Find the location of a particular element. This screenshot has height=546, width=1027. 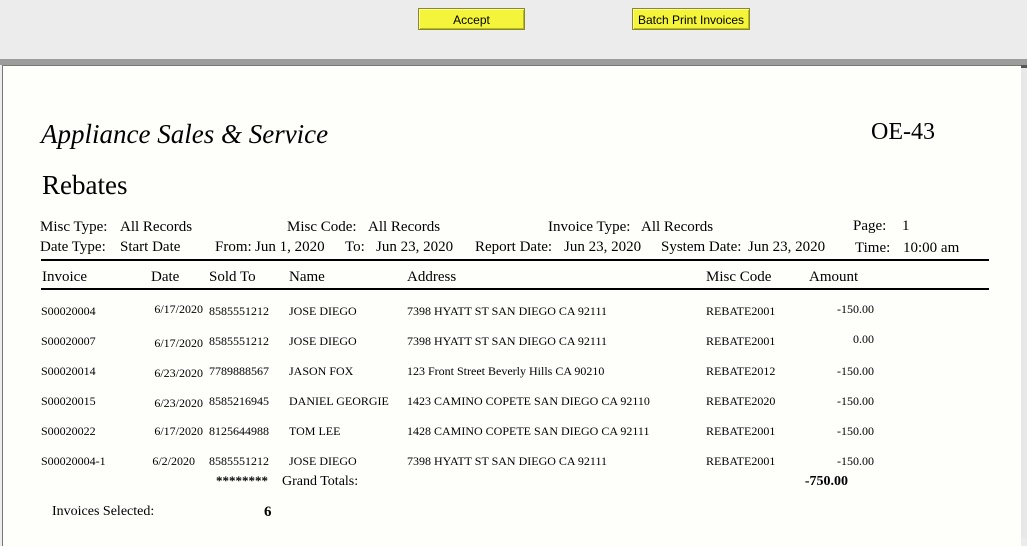

header-divider is located at coordinates (515, 260).